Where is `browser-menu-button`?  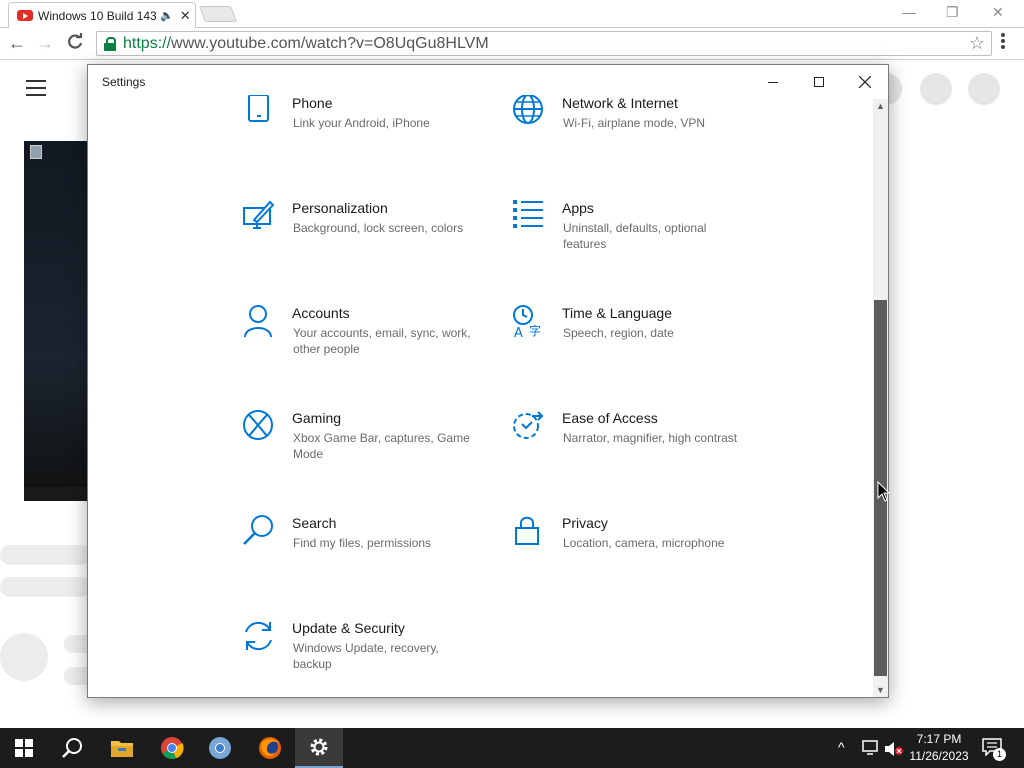
browser-menu-button is located at coordinates (1003, 41).